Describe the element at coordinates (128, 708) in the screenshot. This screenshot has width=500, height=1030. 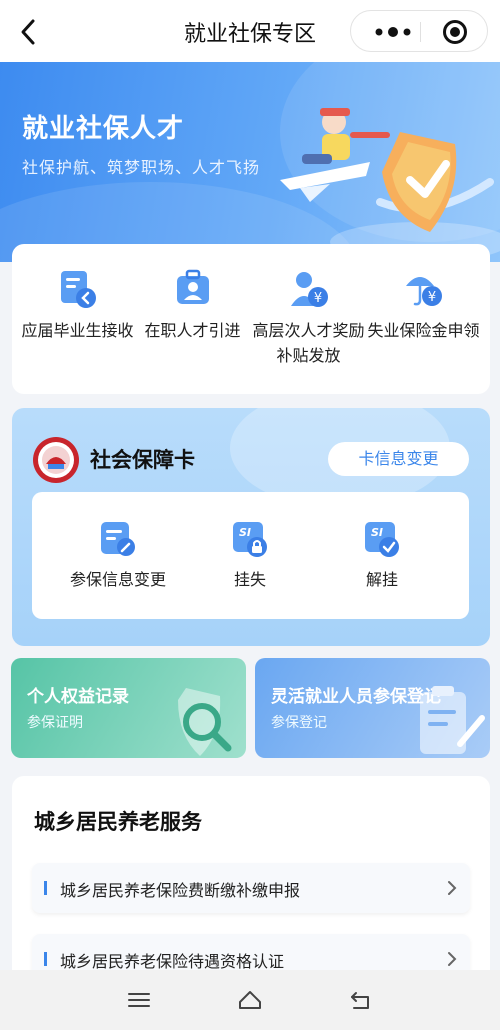
I see `personal-rights-record-tile: 个人权益记录 参保证明` at that location.